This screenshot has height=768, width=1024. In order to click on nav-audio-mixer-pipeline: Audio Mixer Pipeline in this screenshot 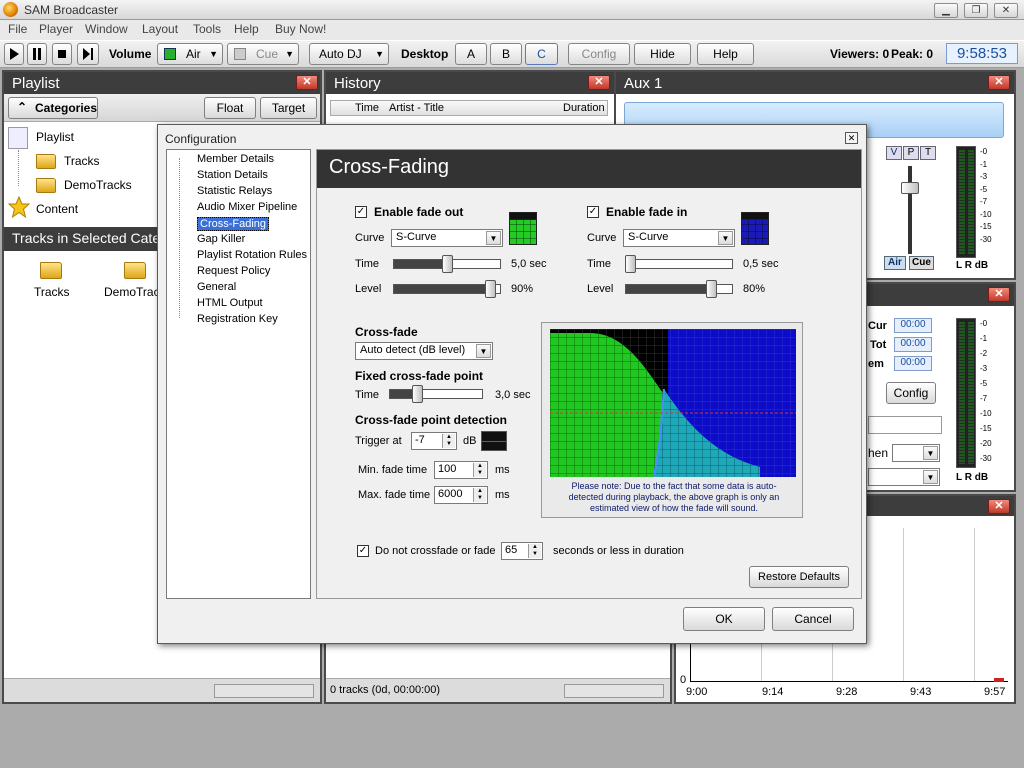, I will do `click(247, 207)`.